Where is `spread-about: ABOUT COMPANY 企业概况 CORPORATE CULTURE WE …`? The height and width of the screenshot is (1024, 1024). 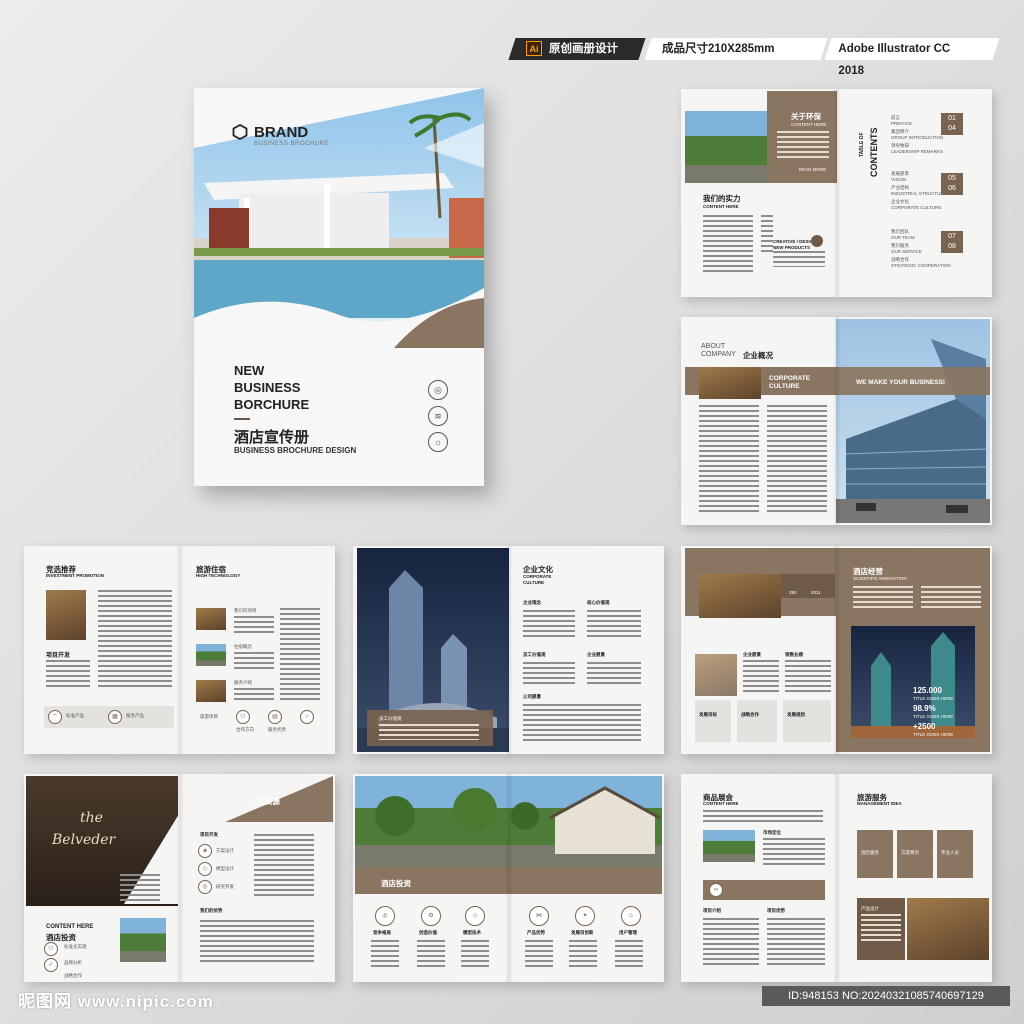
spread-about: ABOUT COMPANY 企业概况 CORPORATE CULTURE WE … is located at coordinates (836, 421).